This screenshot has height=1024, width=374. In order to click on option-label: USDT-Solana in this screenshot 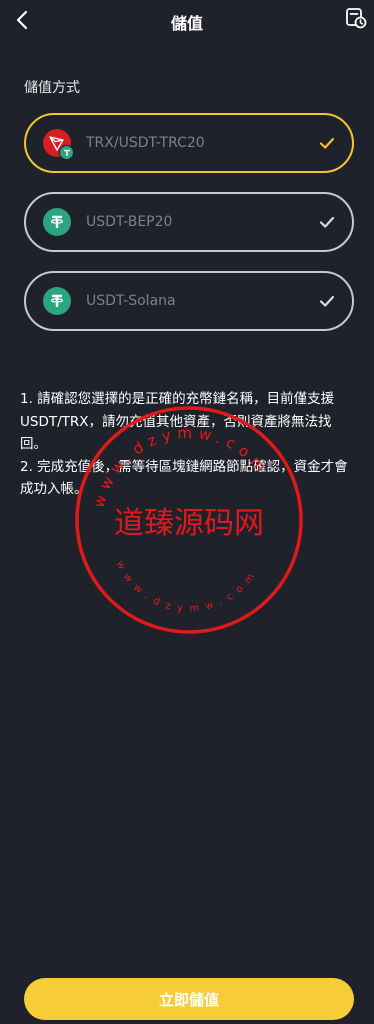, I will do `click(131, 301)`.